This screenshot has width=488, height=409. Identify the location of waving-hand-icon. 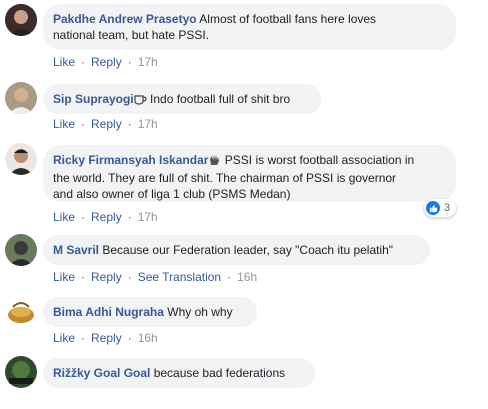
(214, 161).